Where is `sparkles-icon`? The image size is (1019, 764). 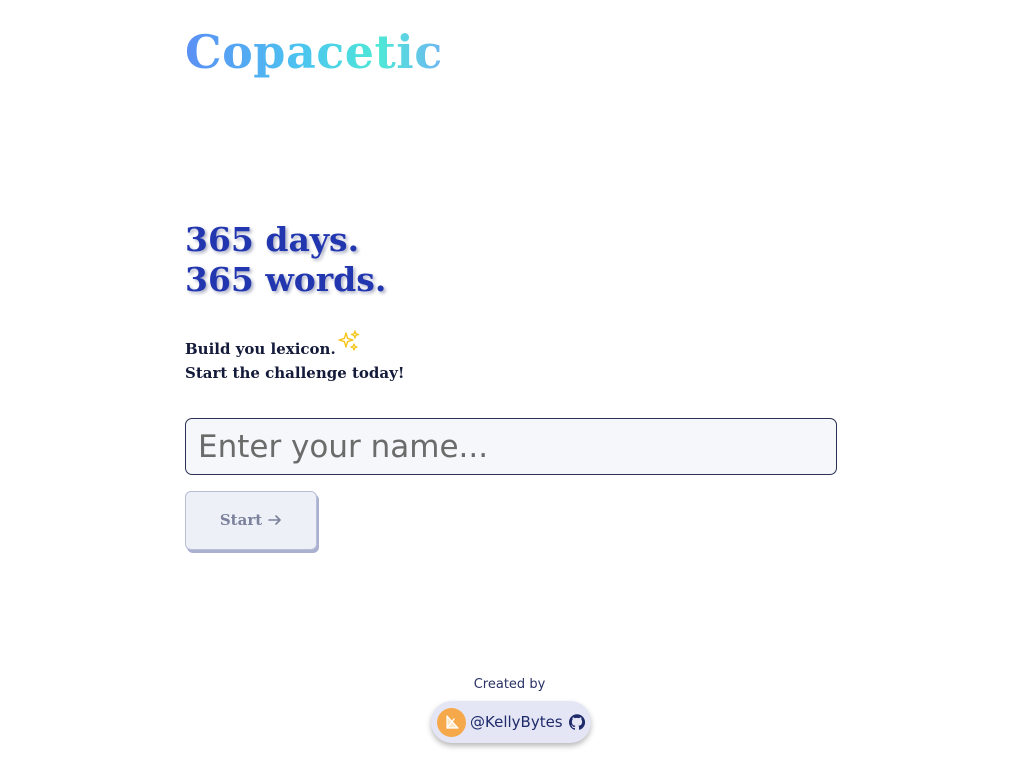
sparkles-icon is located at coordinates (349, 340).